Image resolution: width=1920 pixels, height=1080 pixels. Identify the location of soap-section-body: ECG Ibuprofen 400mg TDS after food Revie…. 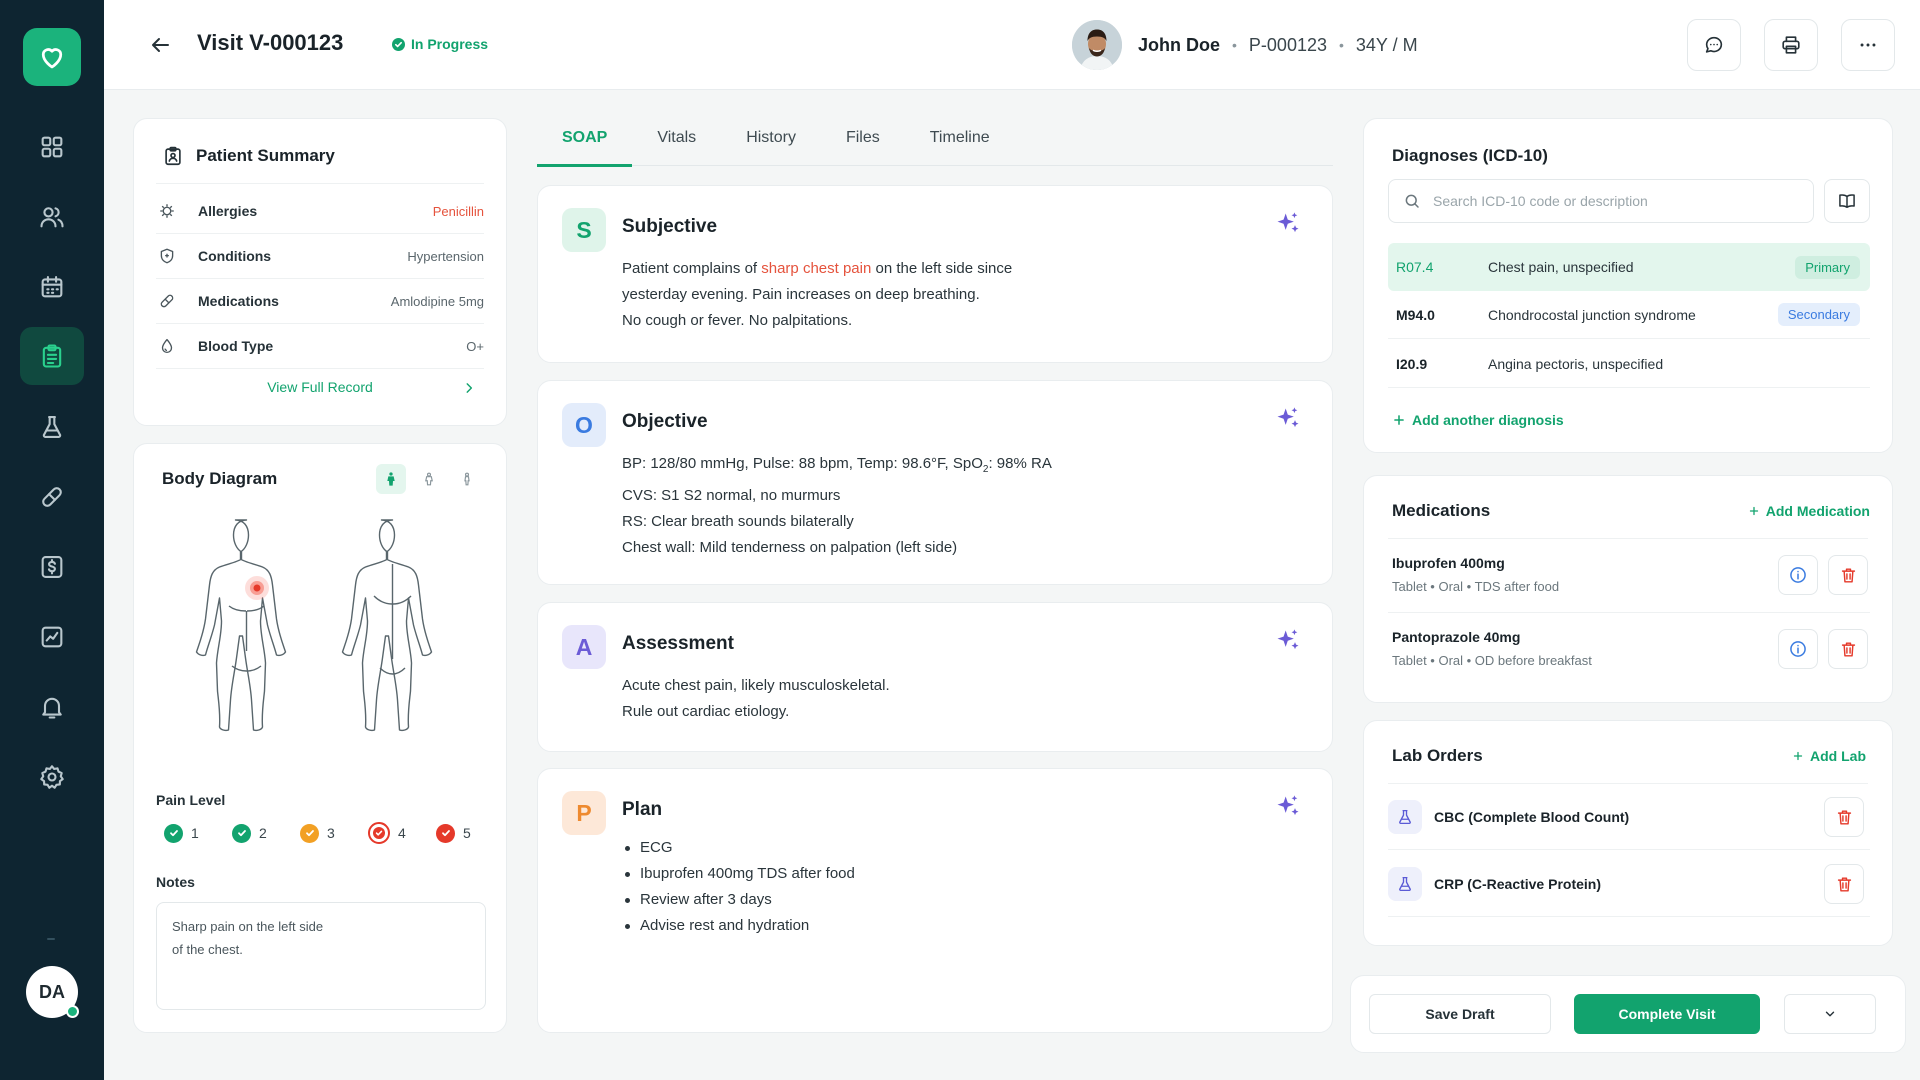
(738, 887).